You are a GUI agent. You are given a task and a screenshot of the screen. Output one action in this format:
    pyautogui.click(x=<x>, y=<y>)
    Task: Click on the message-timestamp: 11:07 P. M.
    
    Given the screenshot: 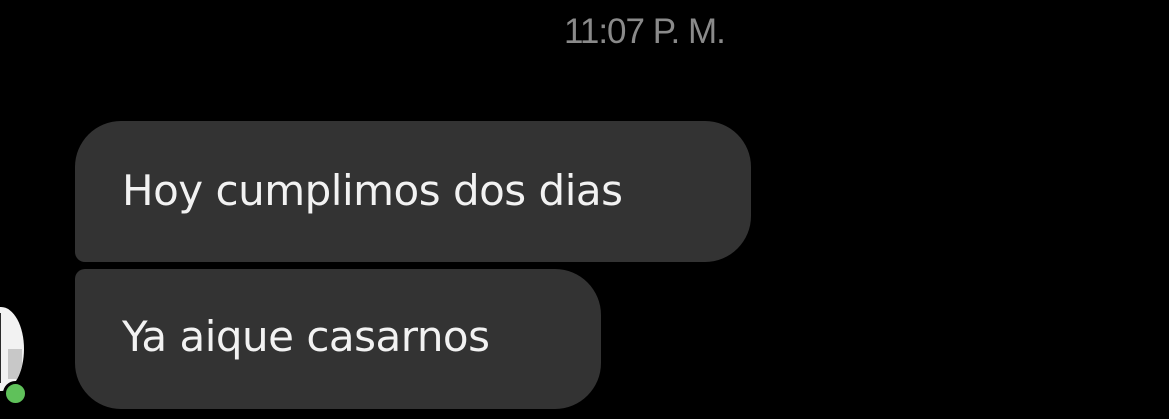 What is the action you would take?
    pyautogui.click(x=645, y=31)
    